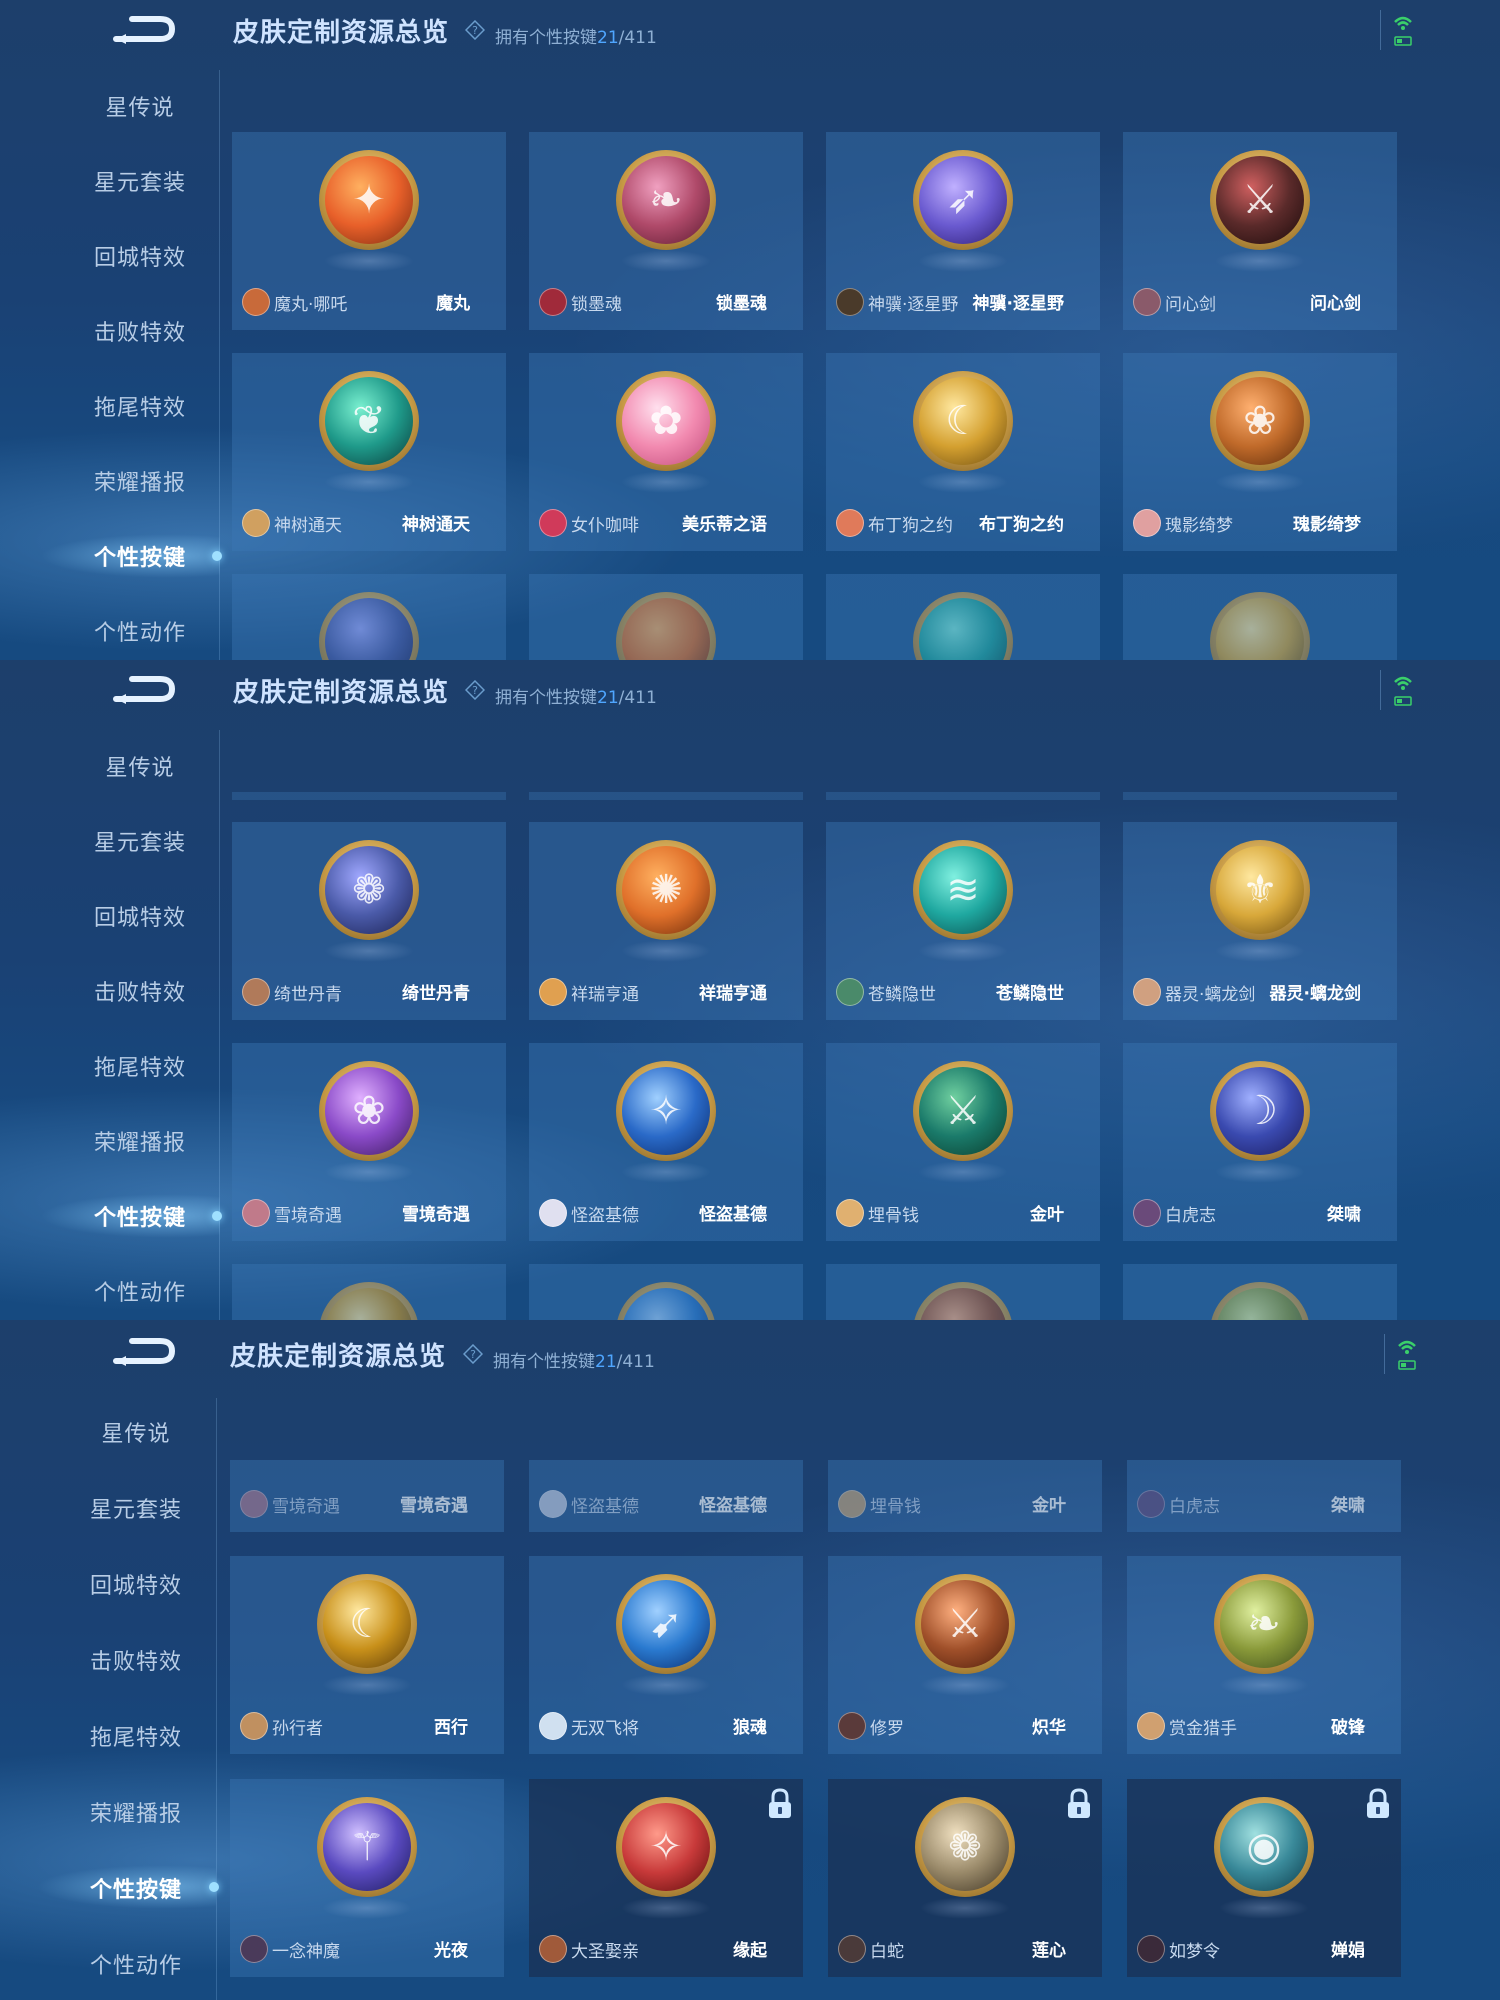 The height and width of the screenshot is (2000, 1500). Describe the element at coordinates (1260, 421) in the screenshot. I see `button-skin-icon: ❀` at that location.